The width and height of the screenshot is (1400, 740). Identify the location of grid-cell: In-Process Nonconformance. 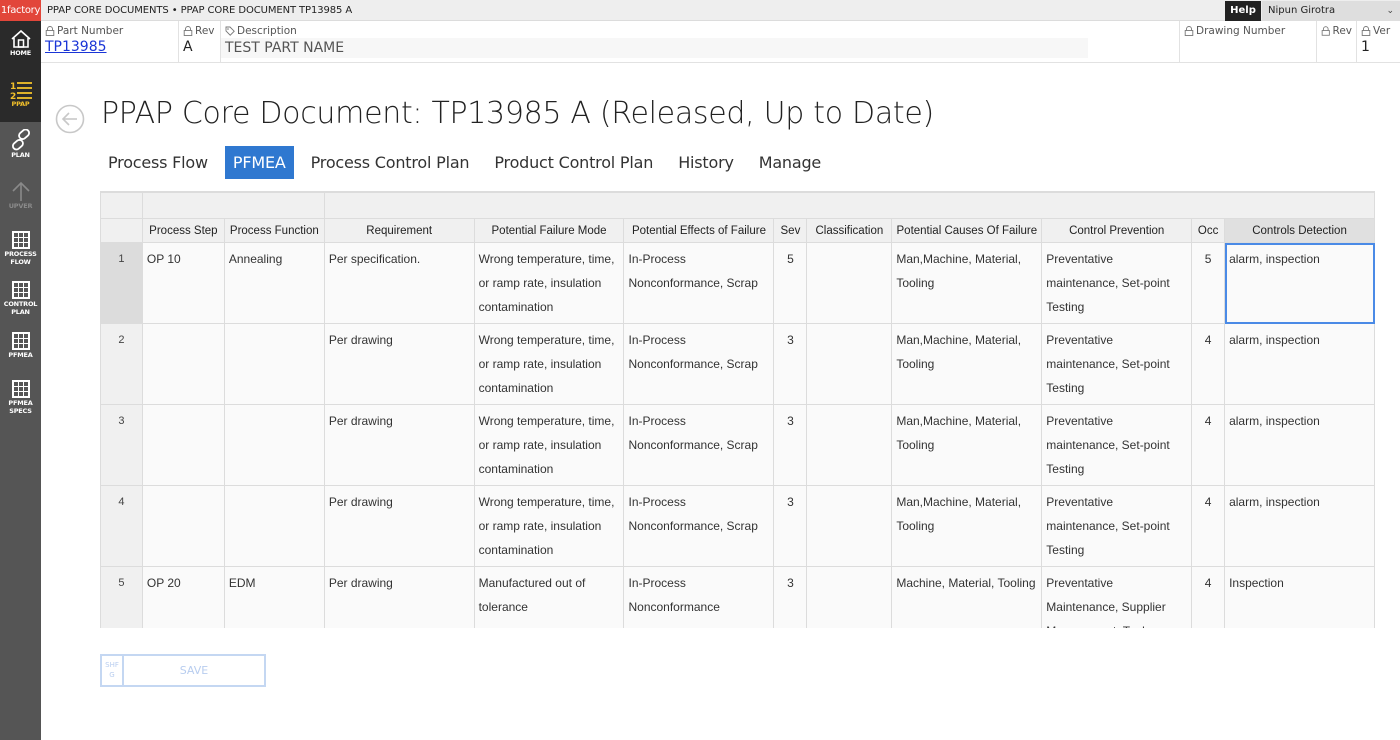
(699, 597).